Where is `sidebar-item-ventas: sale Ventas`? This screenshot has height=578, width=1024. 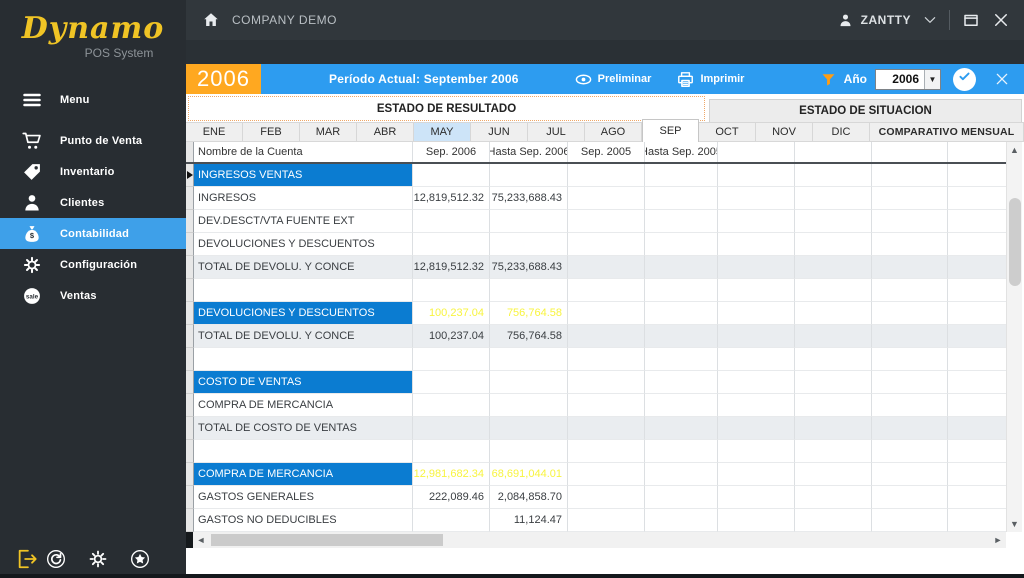
sidebar-item-ventas: sale Ventas is located at coordinates (93, 295).